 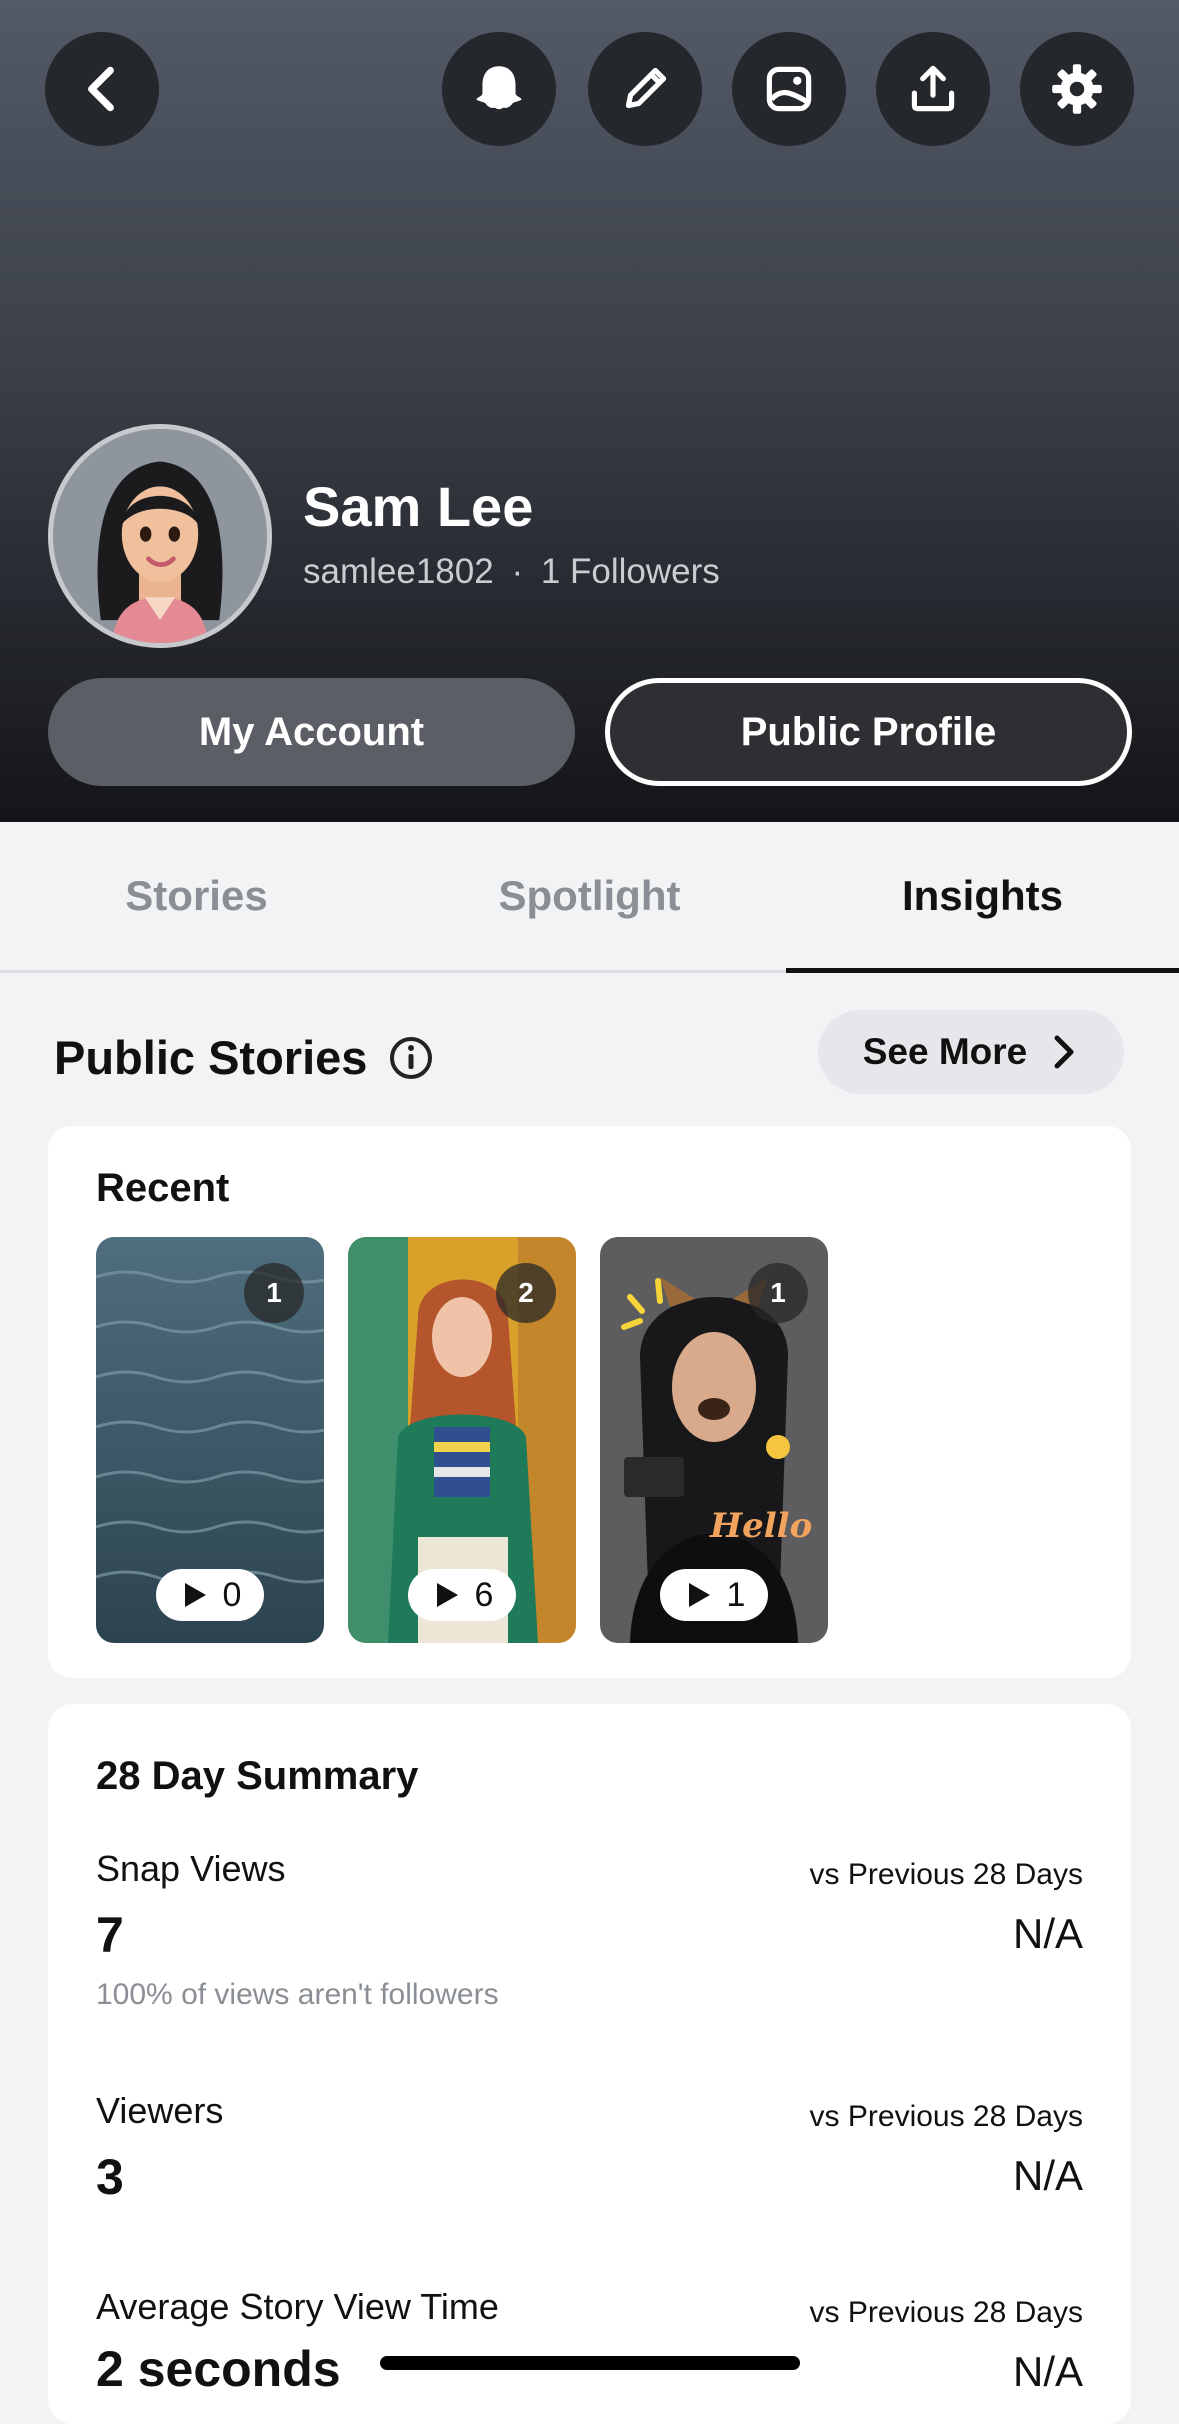 I want to click on viewers-value: 3, so click(x=110, y=2177).